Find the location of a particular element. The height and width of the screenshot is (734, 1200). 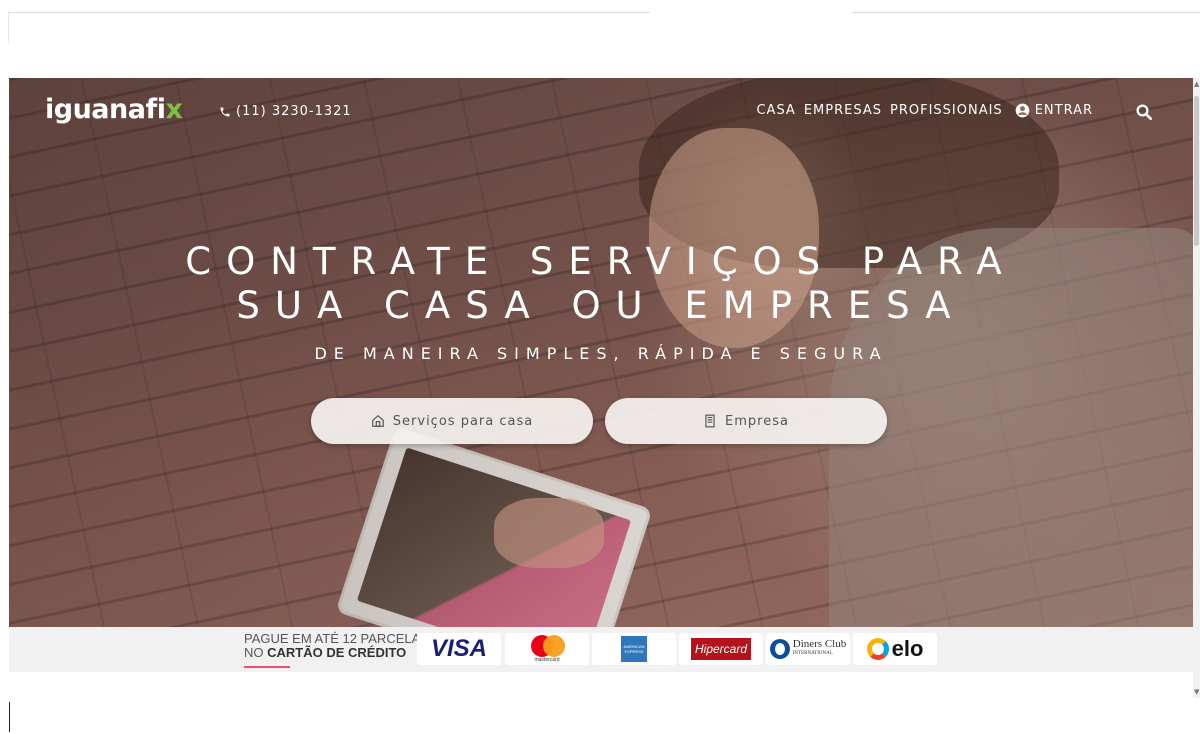

search-icon is located at coordinates (1144, 112).